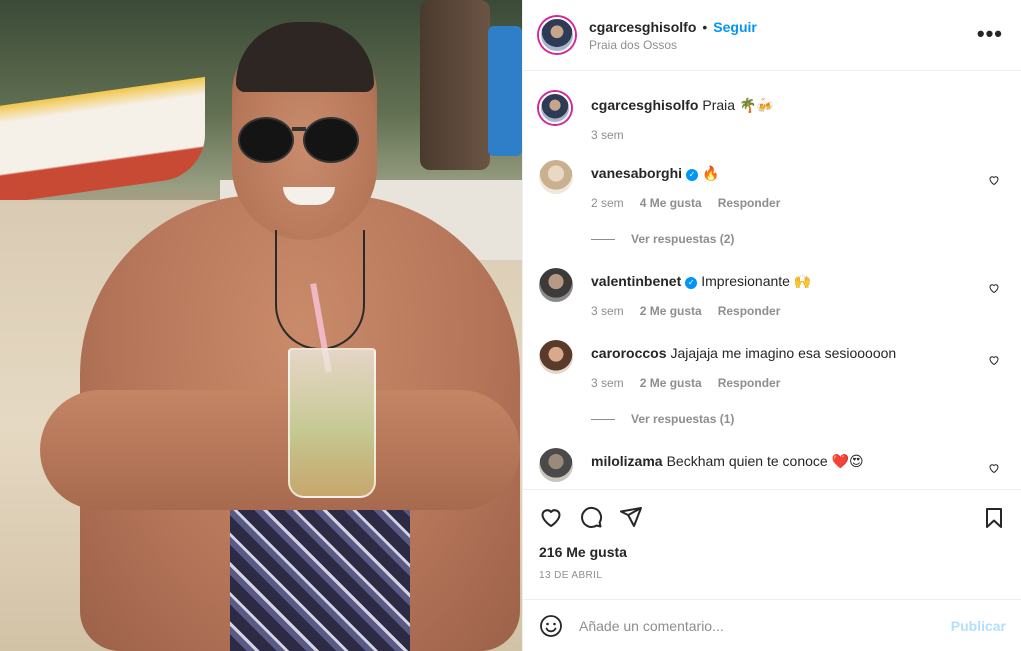 This screenshot has height=651, width=1021. What do you see at coordinates (673, 45) in the screenshot?
I see `post-location: Praia dos Ossos` at bounding box center [673, 45].